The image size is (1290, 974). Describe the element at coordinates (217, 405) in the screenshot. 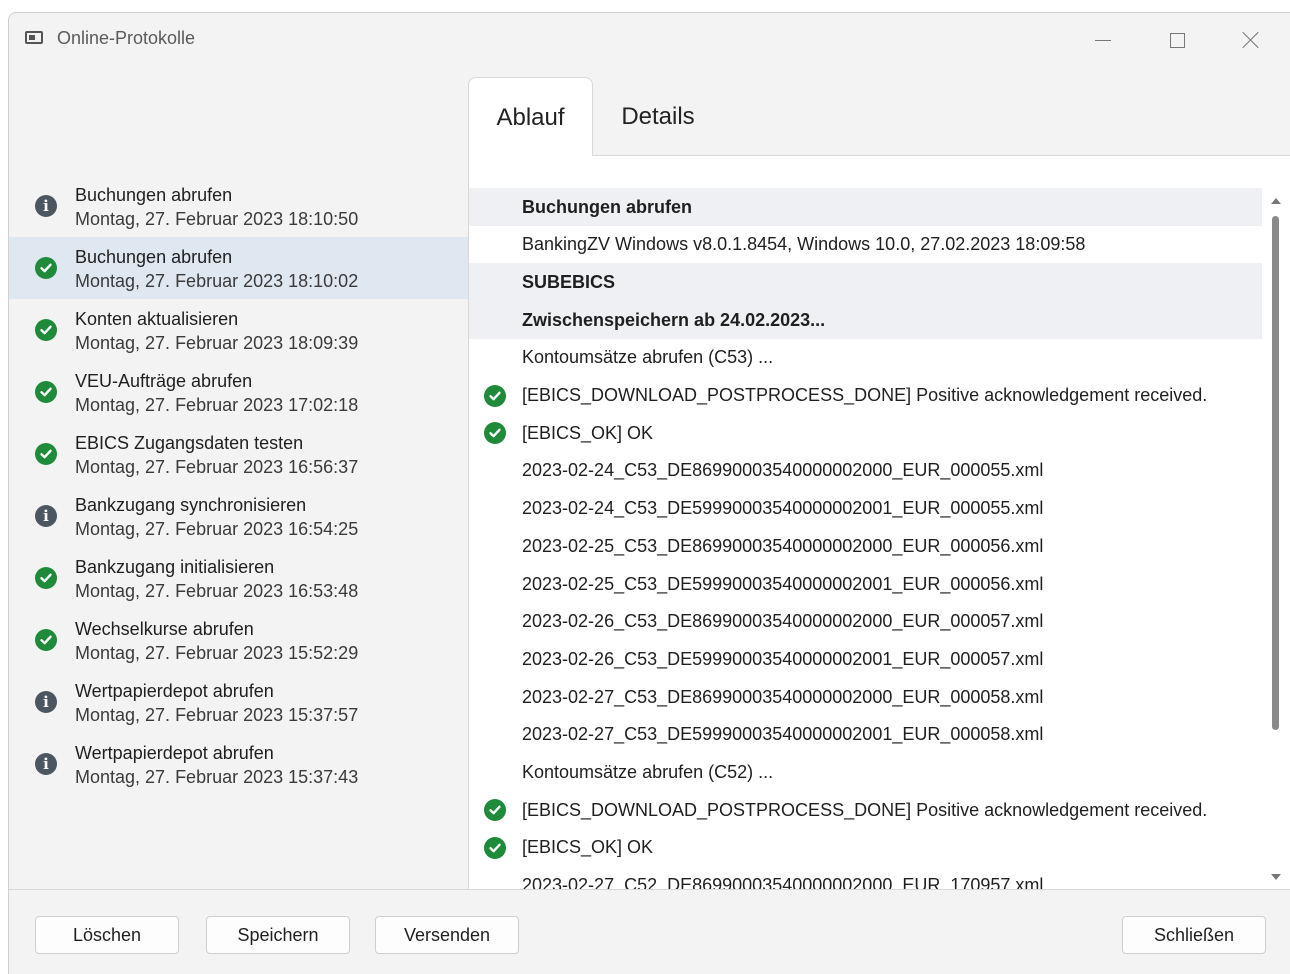

I see `protocol-item-date: Montag, 27. Februar 2023 17:02:18` at that location.